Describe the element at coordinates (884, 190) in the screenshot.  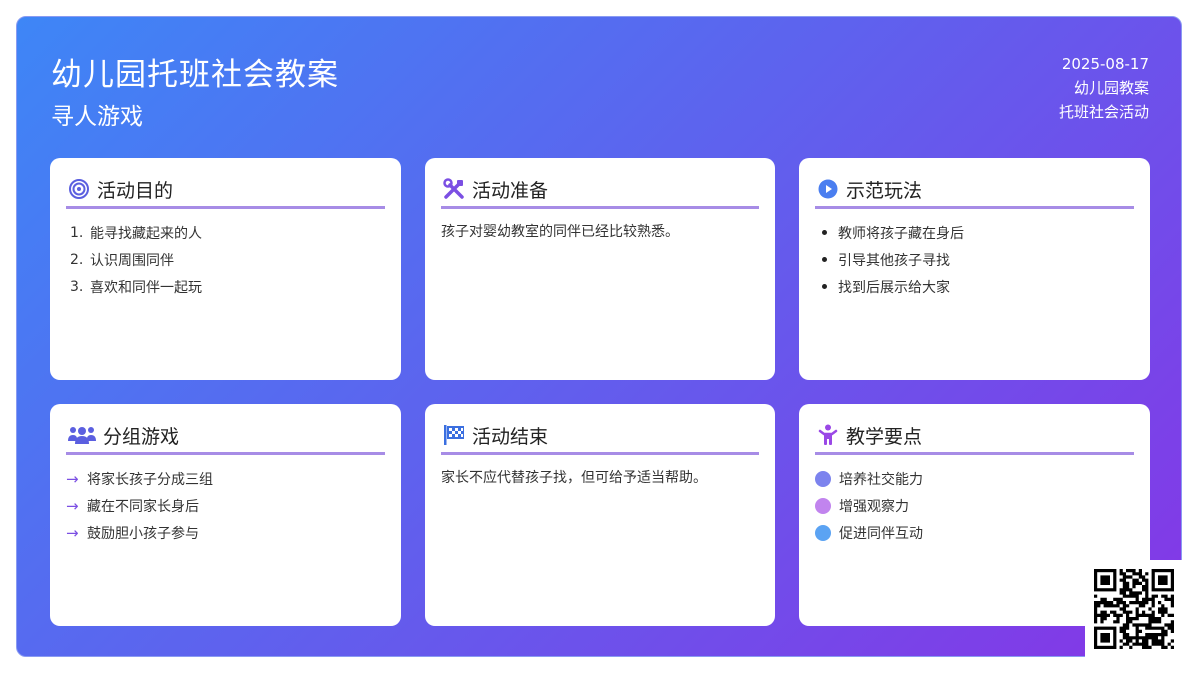
I see `card-title: 示范玩法` at that location.